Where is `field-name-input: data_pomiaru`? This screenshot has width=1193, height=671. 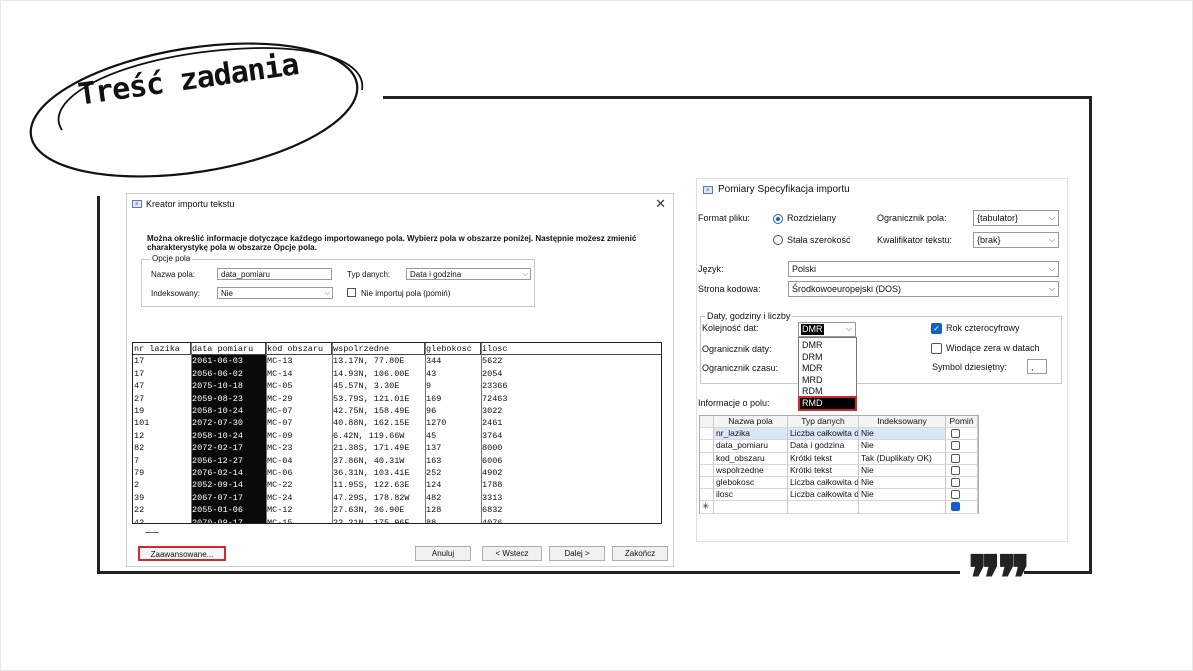
field-name-input: data_pomiaru is located at coordinates (274, 274).